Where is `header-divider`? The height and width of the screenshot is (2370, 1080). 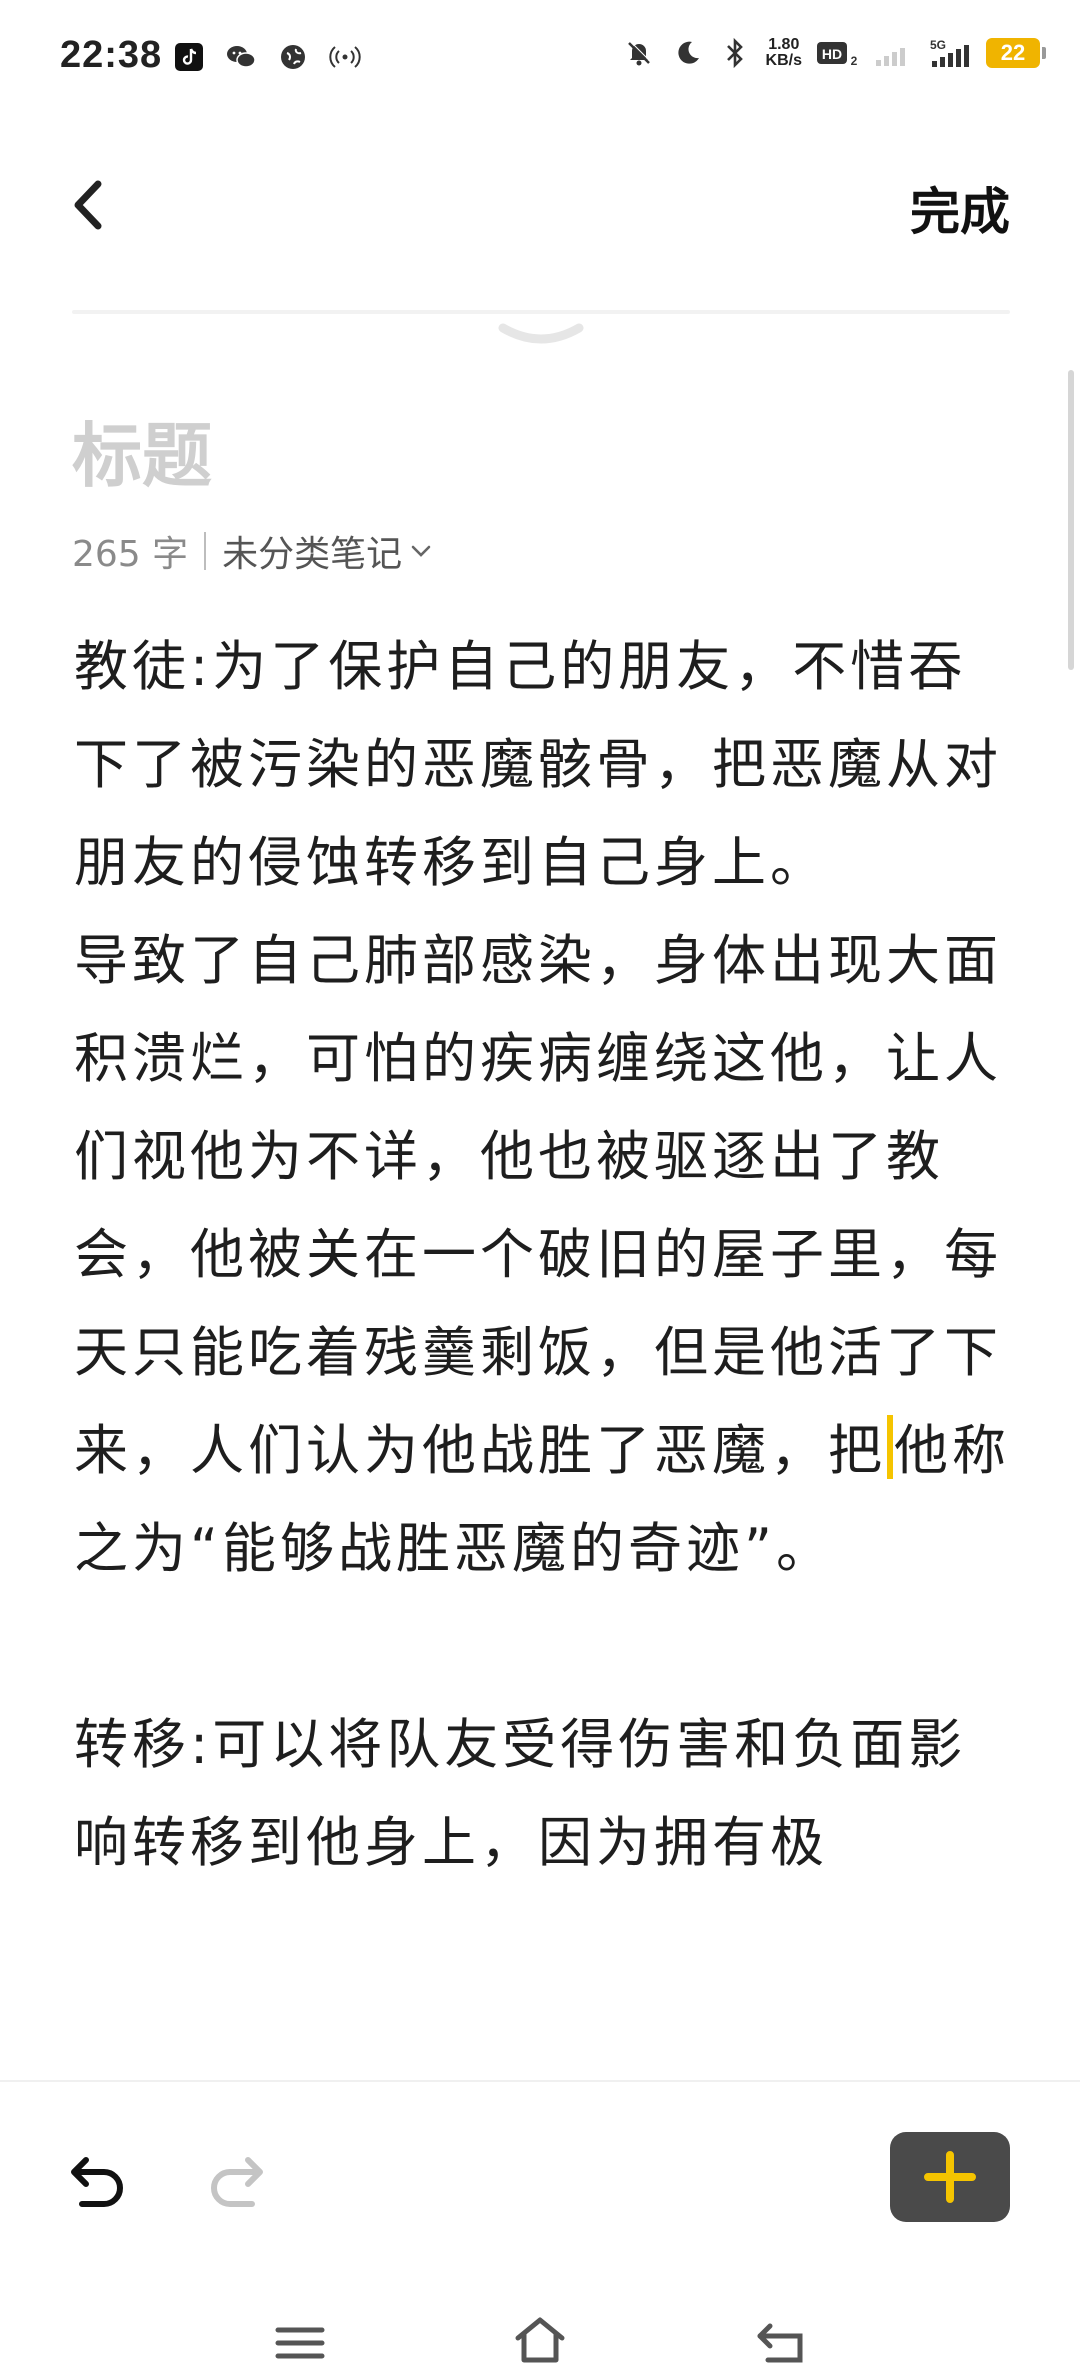
header-divider is located at coordinates (541, 312).